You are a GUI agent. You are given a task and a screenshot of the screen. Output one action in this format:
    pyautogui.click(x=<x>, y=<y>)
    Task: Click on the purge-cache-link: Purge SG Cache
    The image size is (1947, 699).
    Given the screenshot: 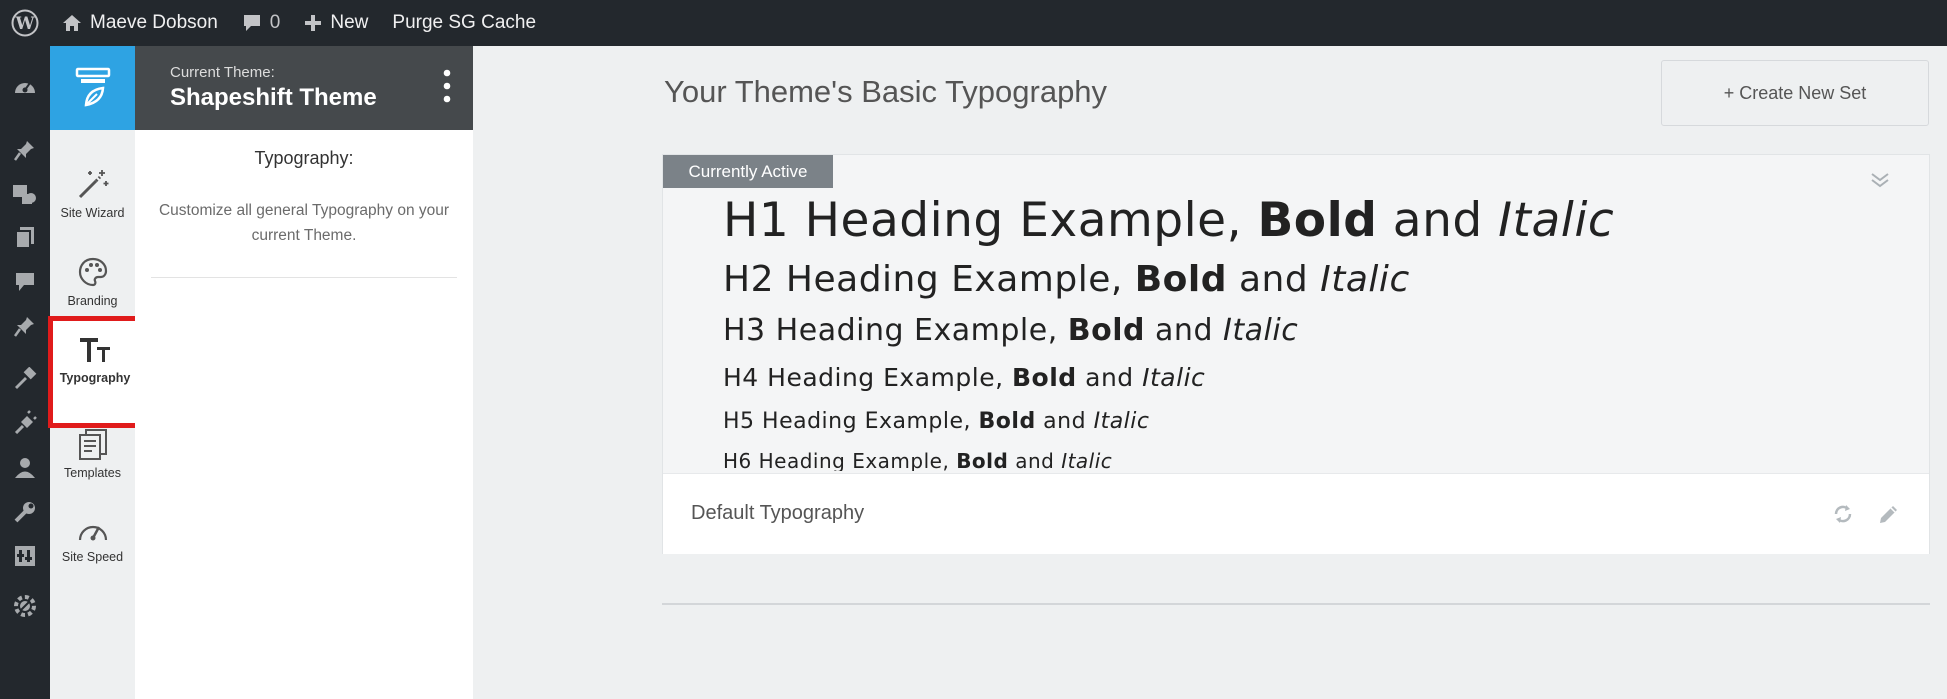 What is the action you would take?
    pyautogui.click(x=464, y=23)
    